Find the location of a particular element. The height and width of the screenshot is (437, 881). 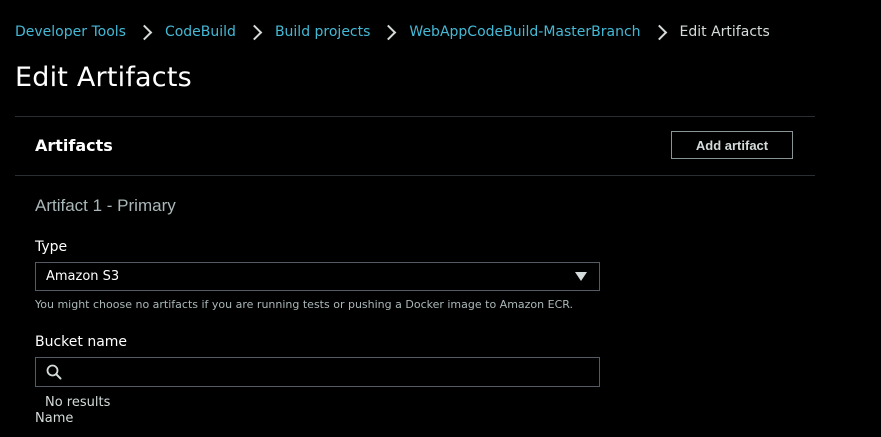

caret-down-icon is located at coordinates (581, 276).